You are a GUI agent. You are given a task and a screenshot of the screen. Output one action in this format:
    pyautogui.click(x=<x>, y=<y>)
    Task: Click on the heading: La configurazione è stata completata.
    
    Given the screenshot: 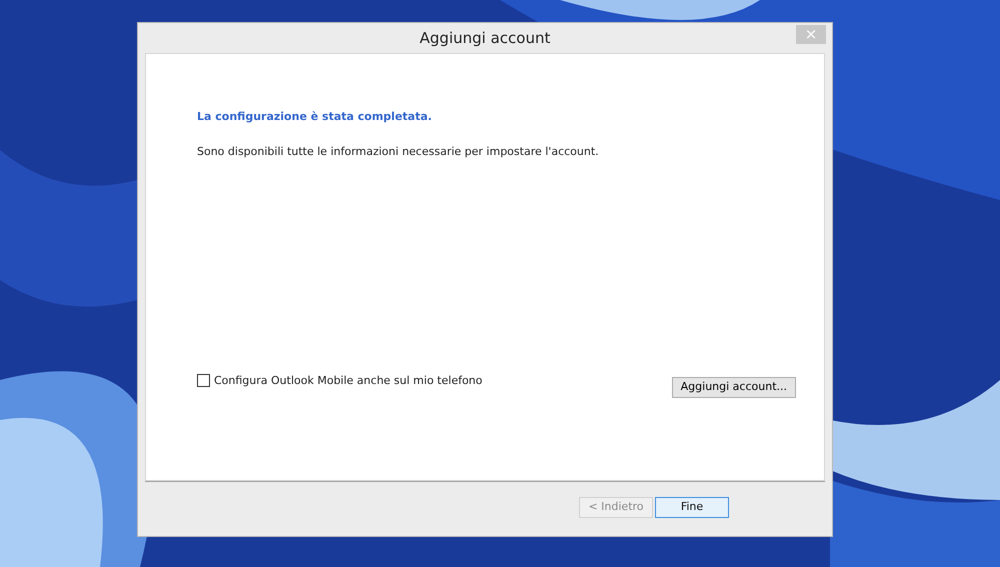 What is the action you would take?
    pyautogui.click(x=315, y=117)
    